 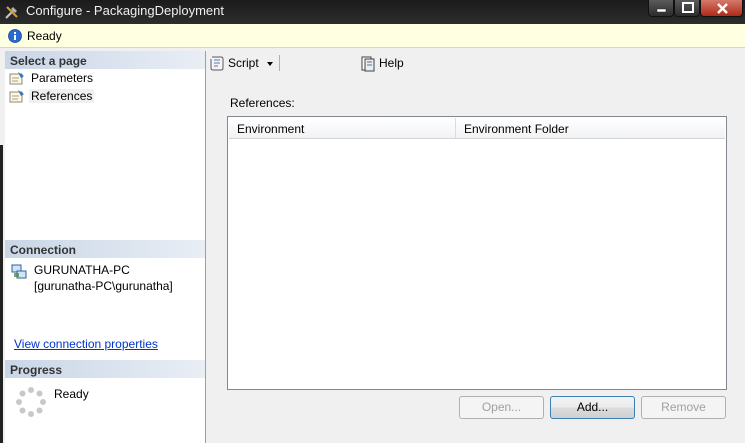 What do you see at coordinates (343, 63) in the screenshot?
I see `help-button: Help` at bounding box center [343, 63].